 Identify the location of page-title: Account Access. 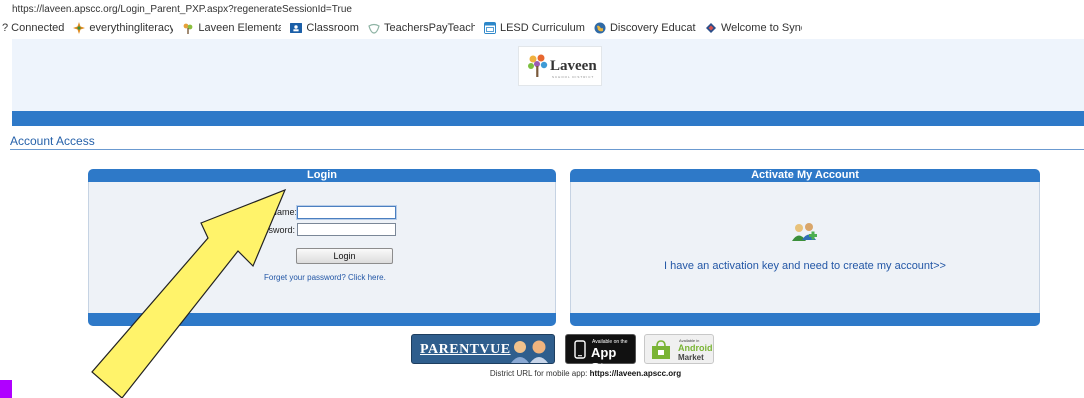
(52, 141).